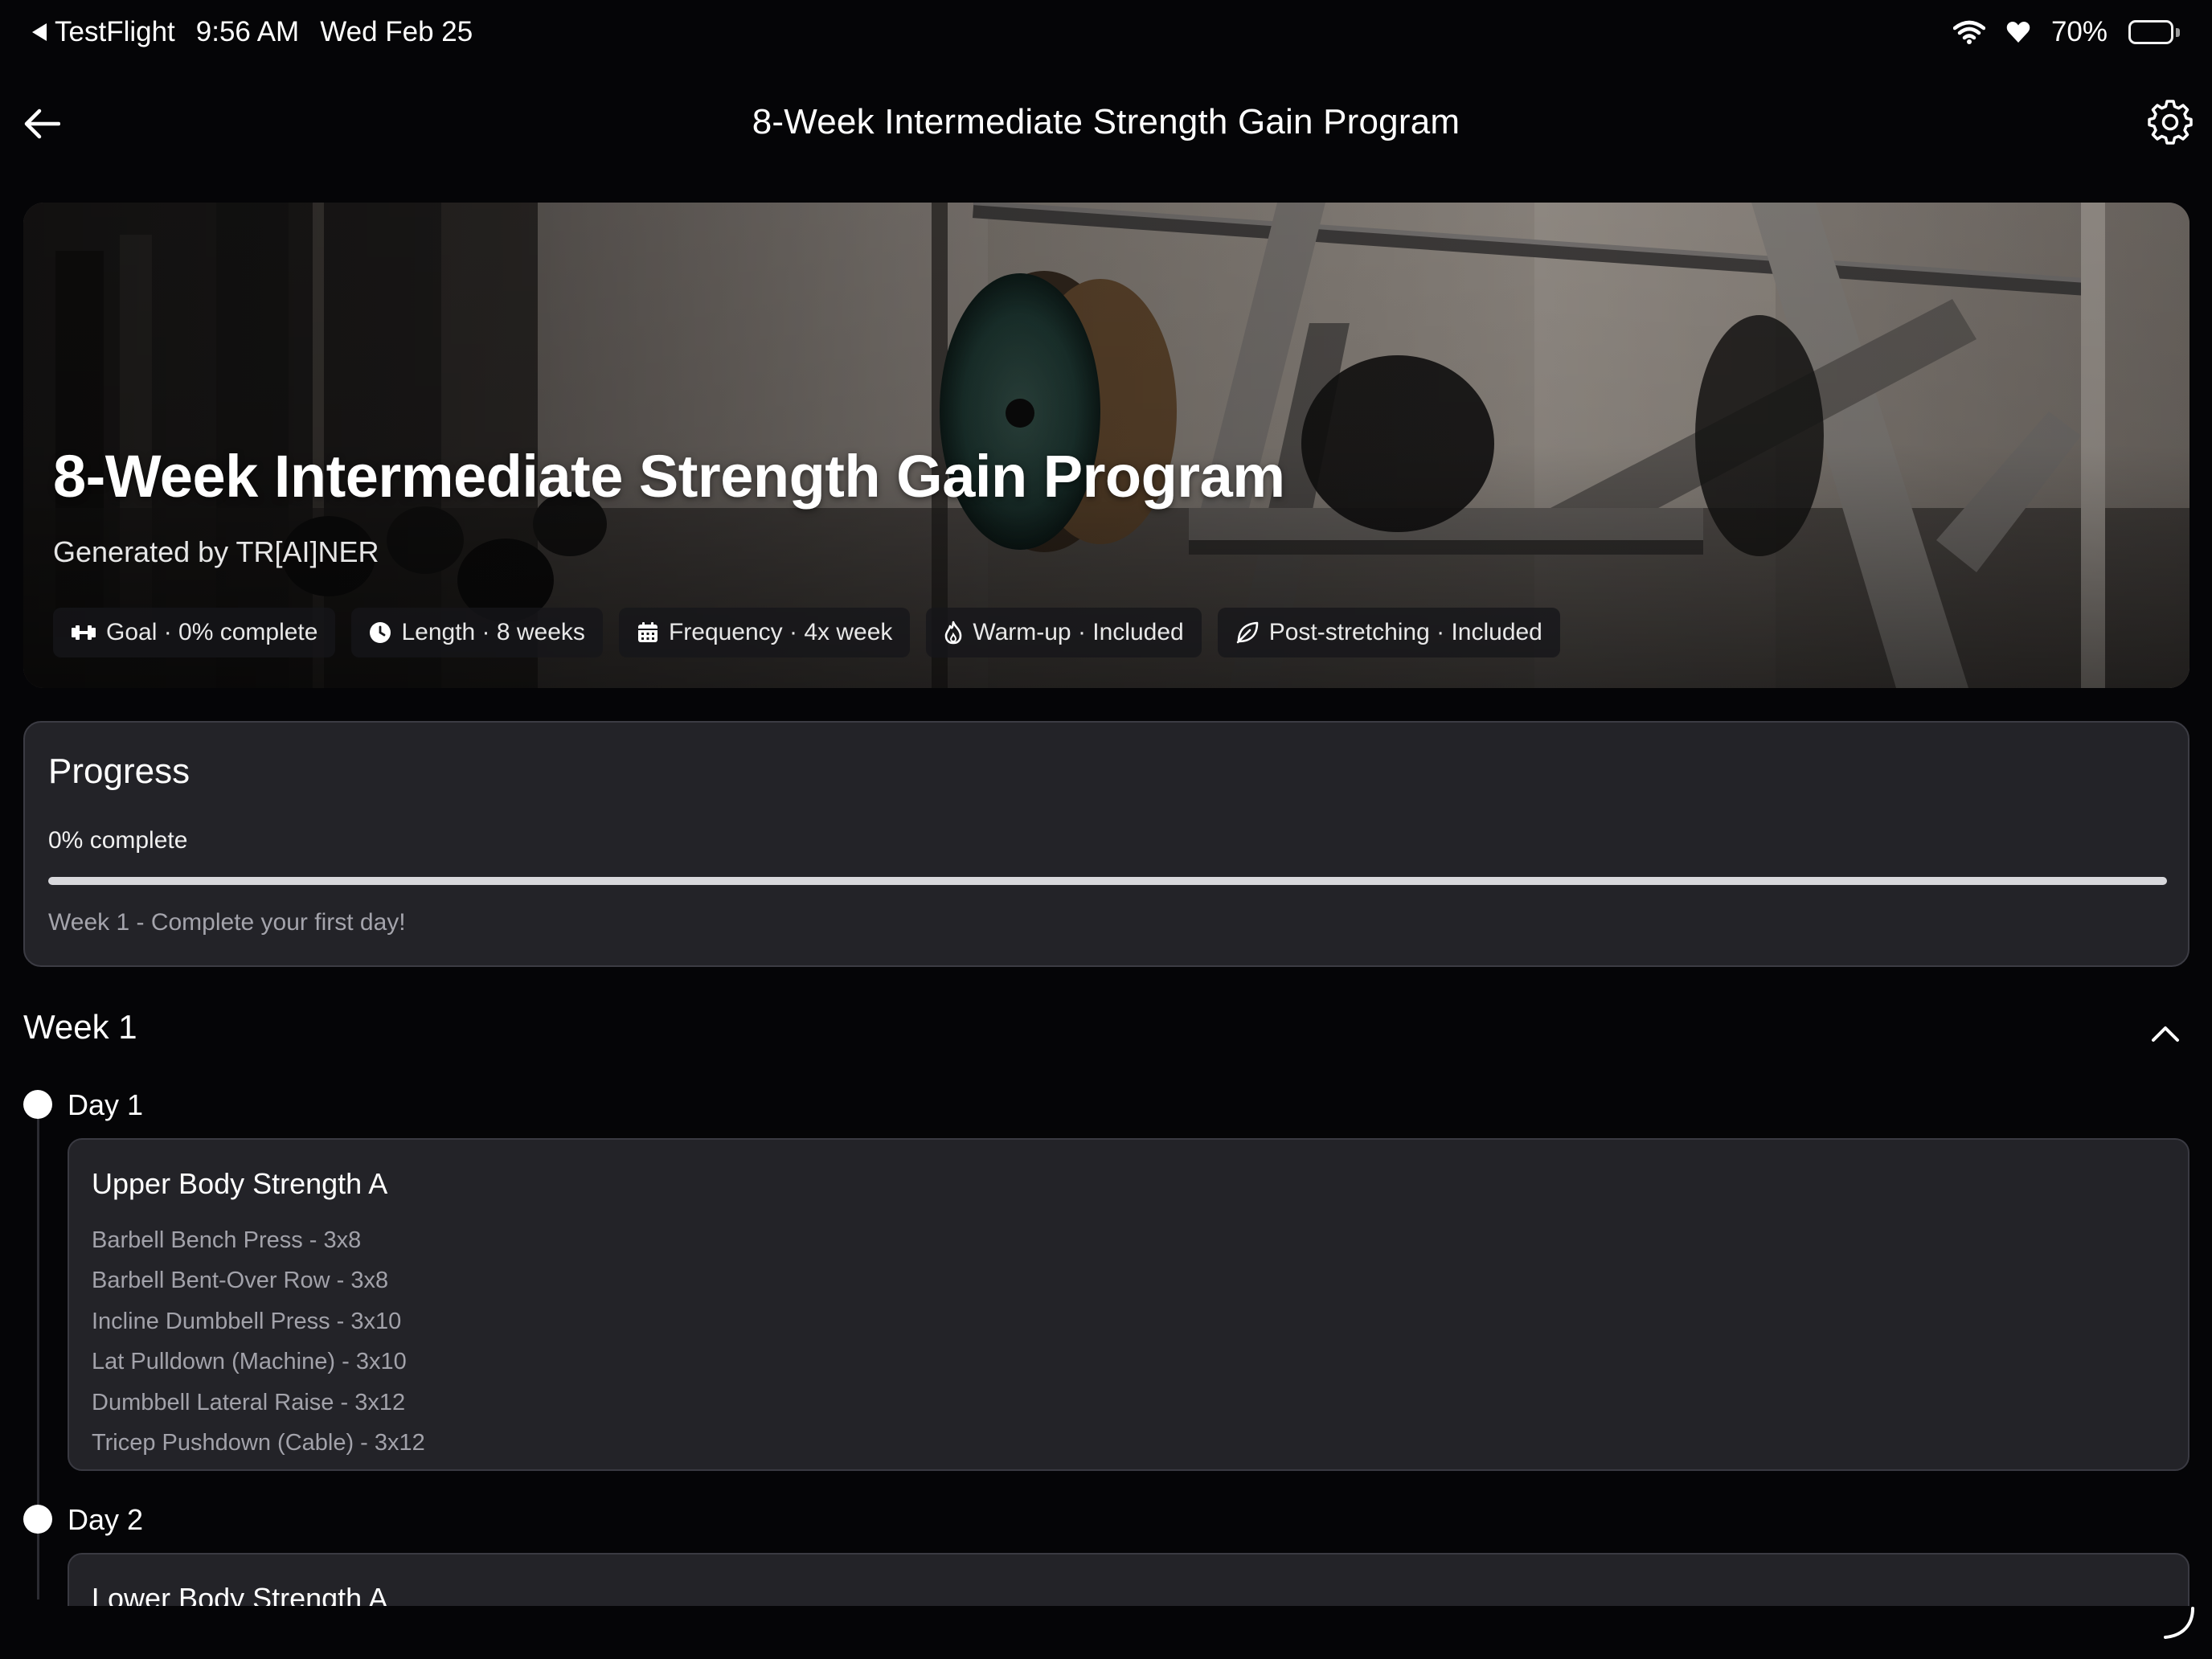  What do you see at coordinates (39, 32) in the screenshot?
I see `back-triangle-icon` at bounding box center [39, 32].